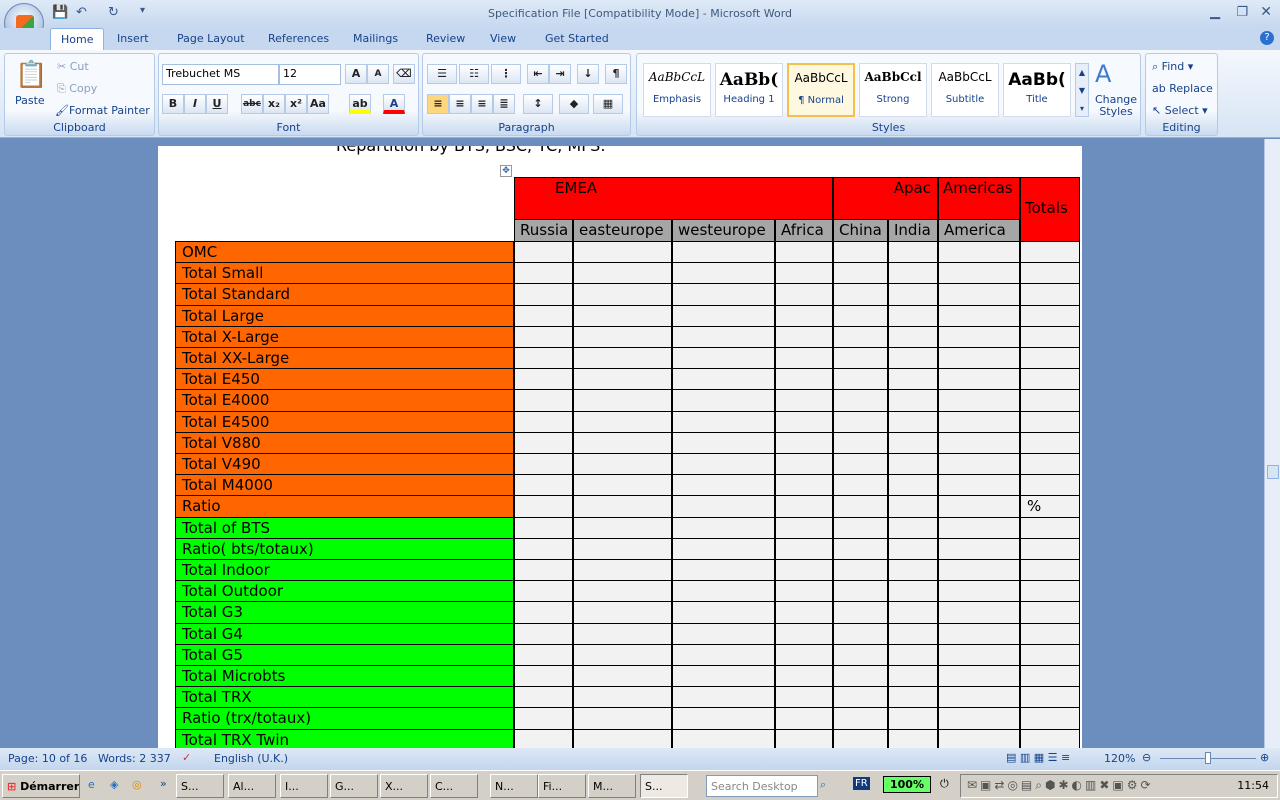 The width and height of the screenshot is (1280, 800). I want to click on paste-button: Paste, so click(30, 100).